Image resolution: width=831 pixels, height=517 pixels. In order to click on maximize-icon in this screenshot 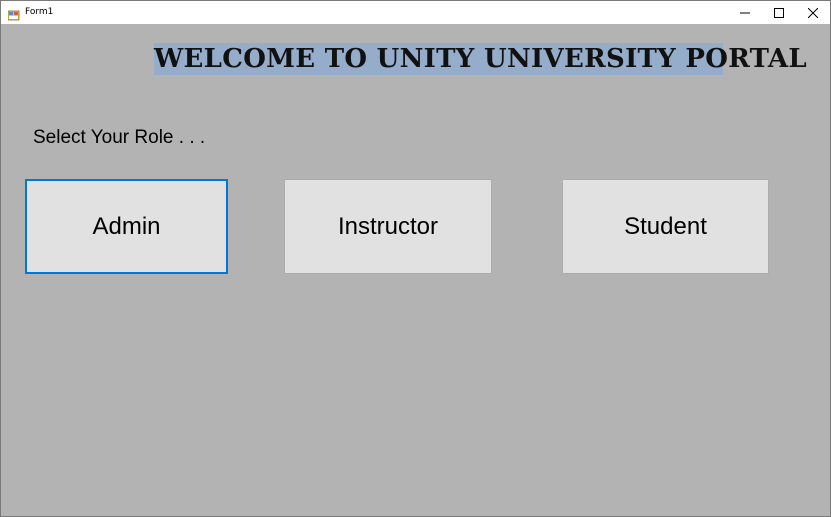, I will do `click(779, 12)`.